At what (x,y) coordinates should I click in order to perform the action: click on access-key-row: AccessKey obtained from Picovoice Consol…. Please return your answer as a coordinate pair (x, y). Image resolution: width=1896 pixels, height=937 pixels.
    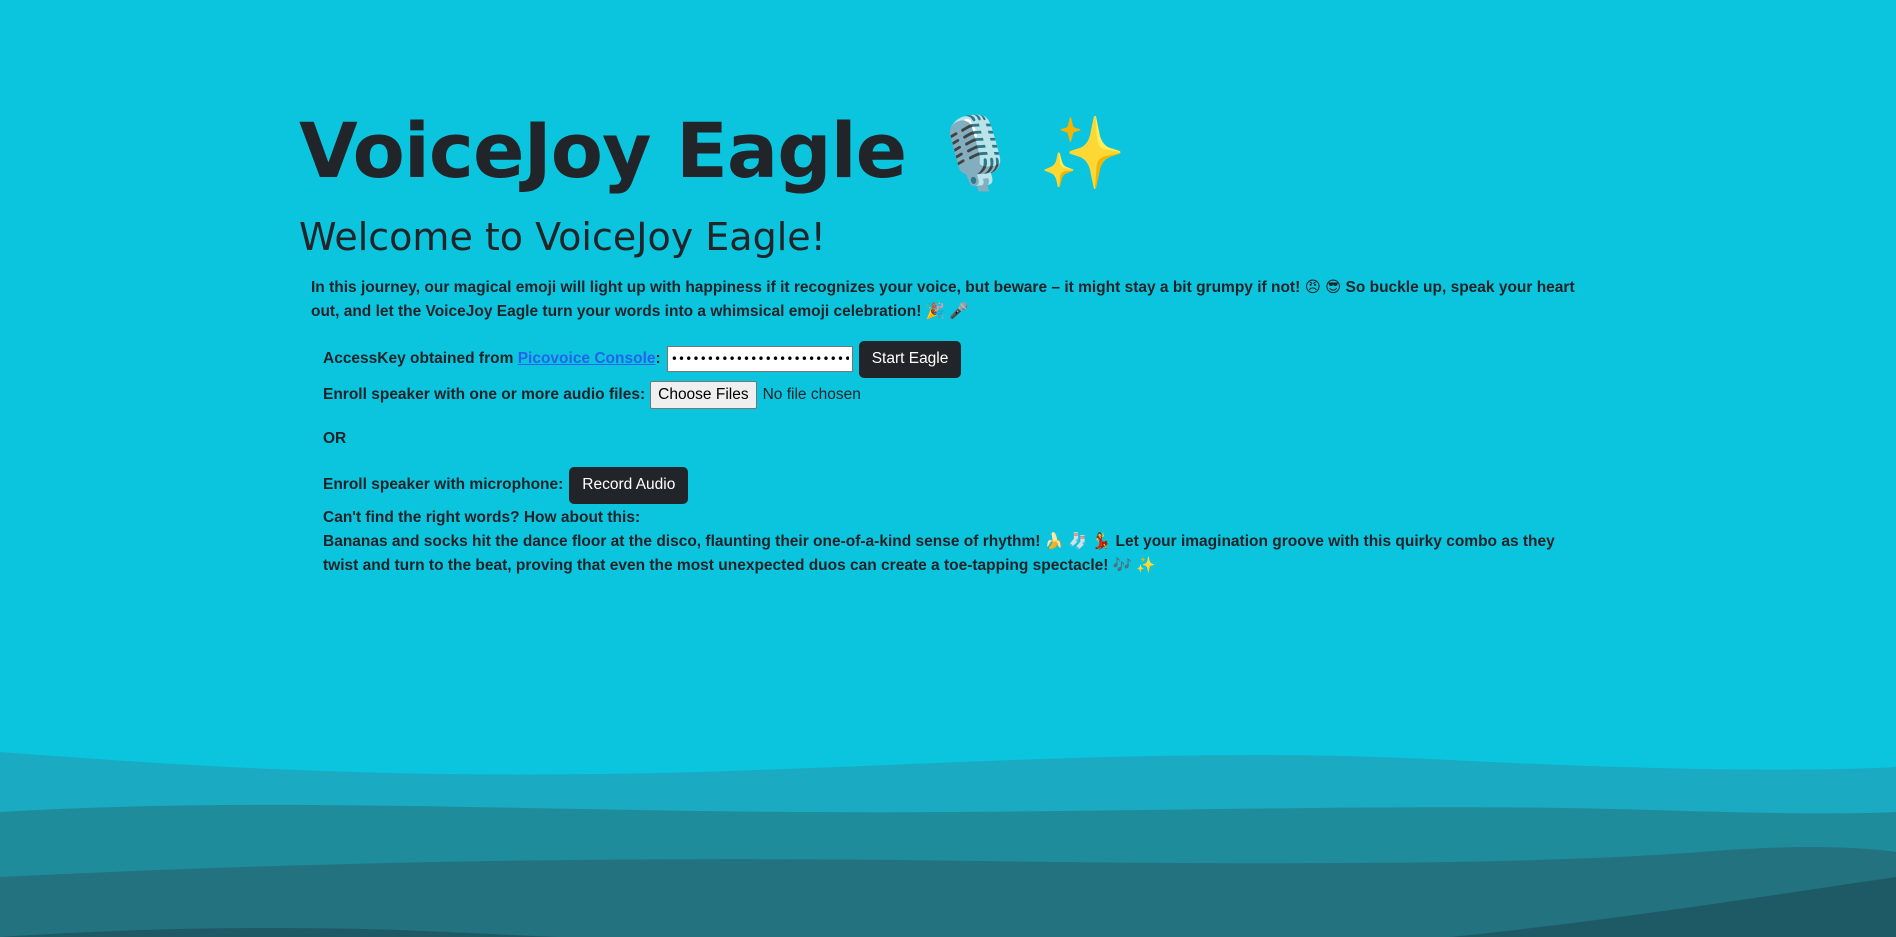
    Looking at the image, I should click on (951, 359).